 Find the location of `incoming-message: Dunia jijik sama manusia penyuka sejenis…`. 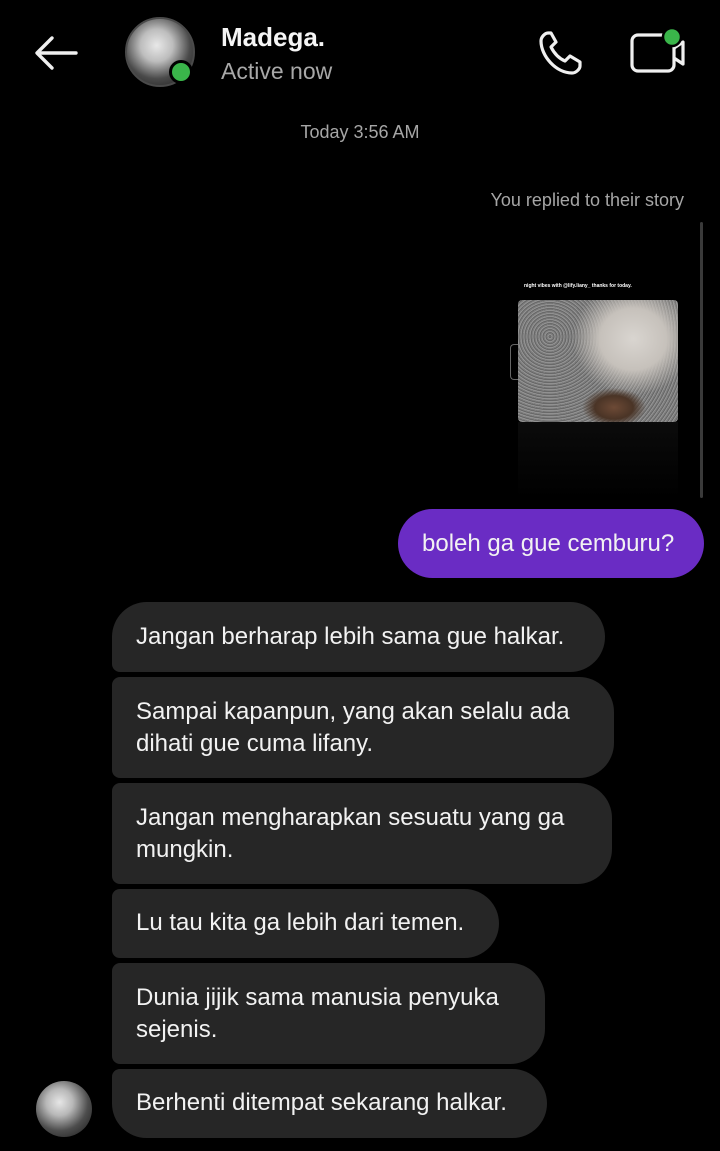

incoming-message: Dunia jijik sama manusia penyuka sejenis… is located at coordinates (328, 1013).